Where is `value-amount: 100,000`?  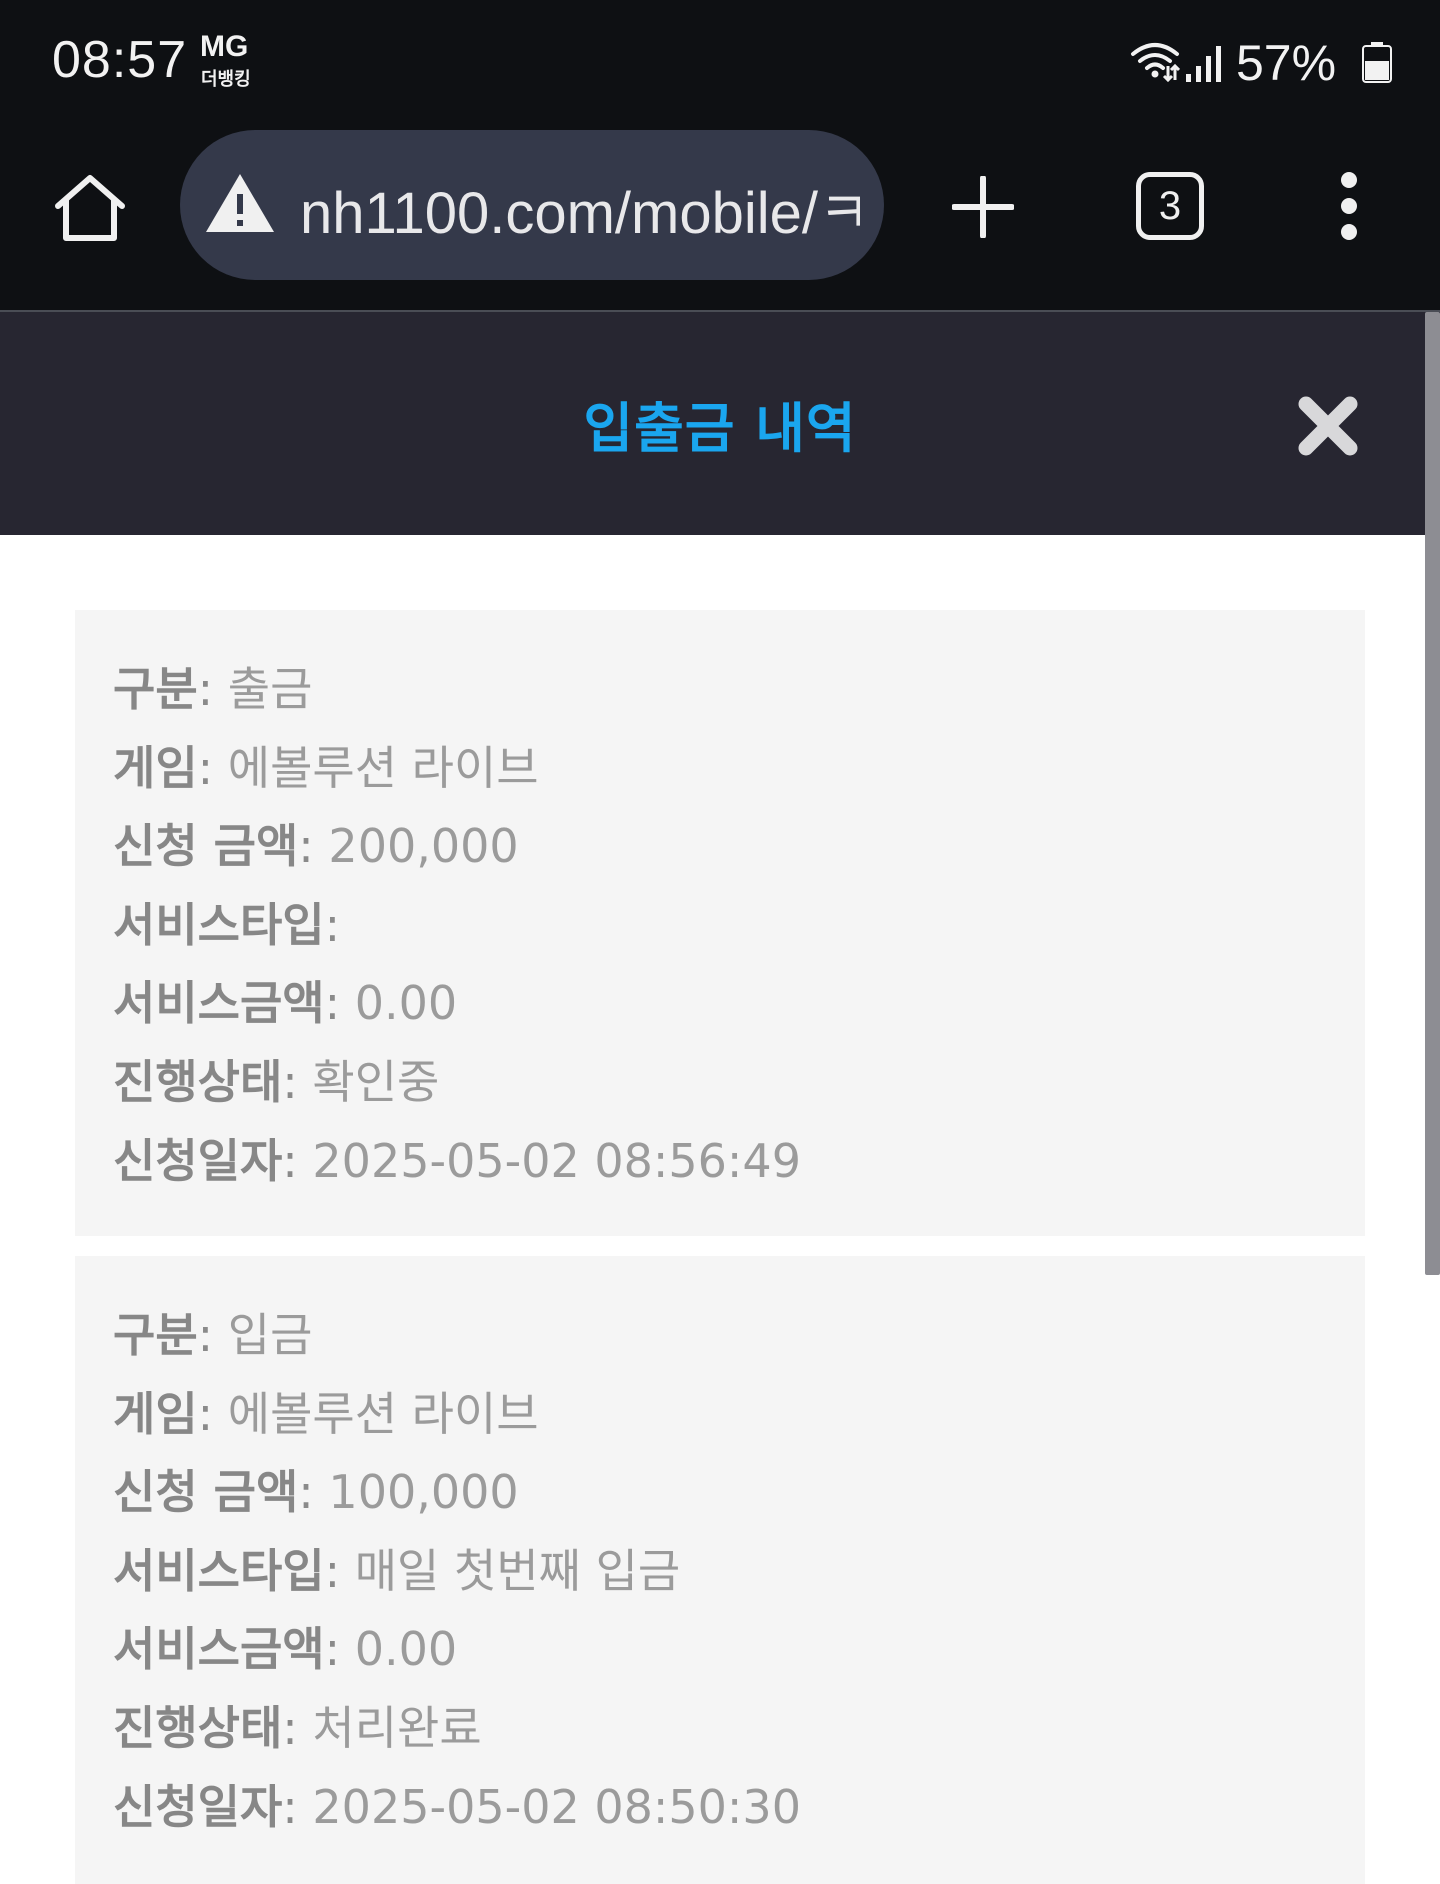 value-amount: 100,000 is located at coordinates (423, 1492).